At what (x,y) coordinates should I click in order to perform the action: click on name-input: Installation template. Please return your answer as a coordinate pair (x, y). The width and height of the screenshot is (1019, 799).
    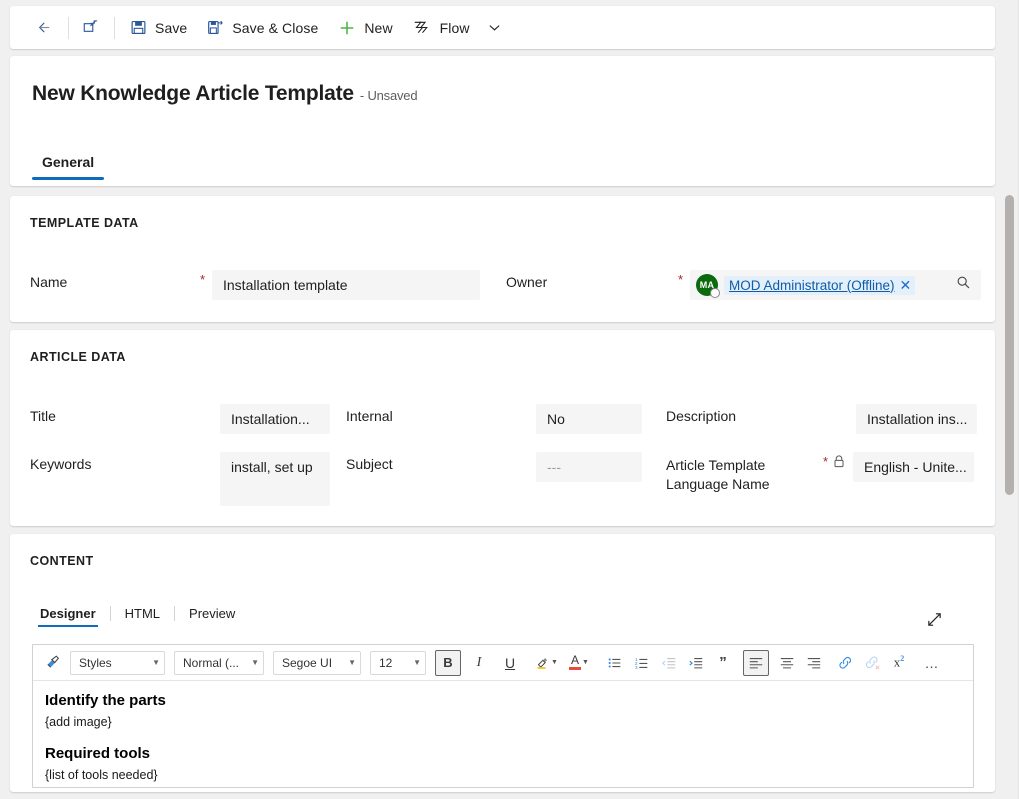
    Looking at the image, I should click on (346, 285).